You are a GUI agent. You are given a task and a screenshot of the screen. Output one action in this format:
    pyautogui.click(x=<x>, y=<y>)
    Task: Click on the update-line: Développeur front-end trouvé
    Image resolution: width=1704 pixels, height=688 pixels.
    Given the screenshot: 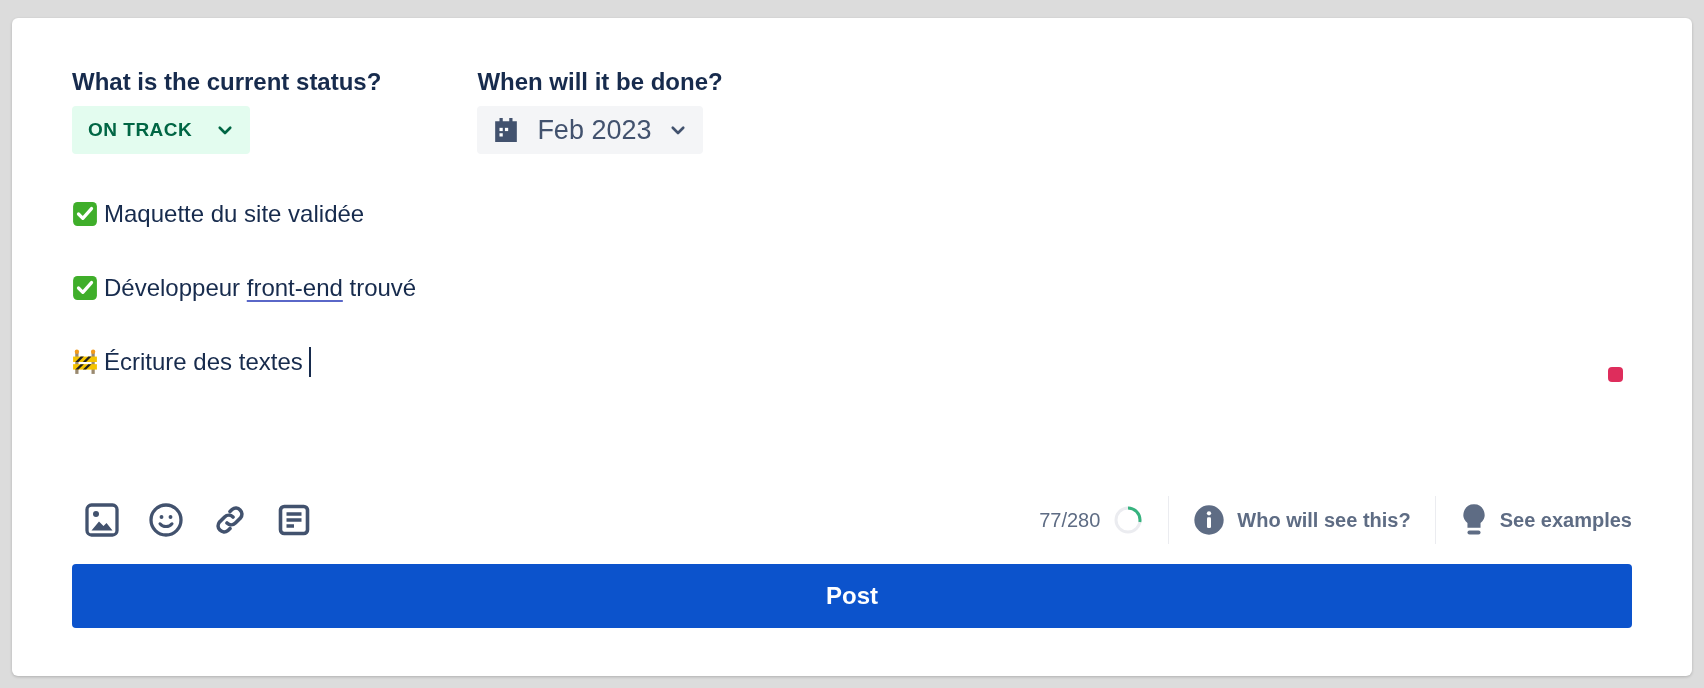 What is the action you would take?
    pyautogui.click(x=260, y=287)
    